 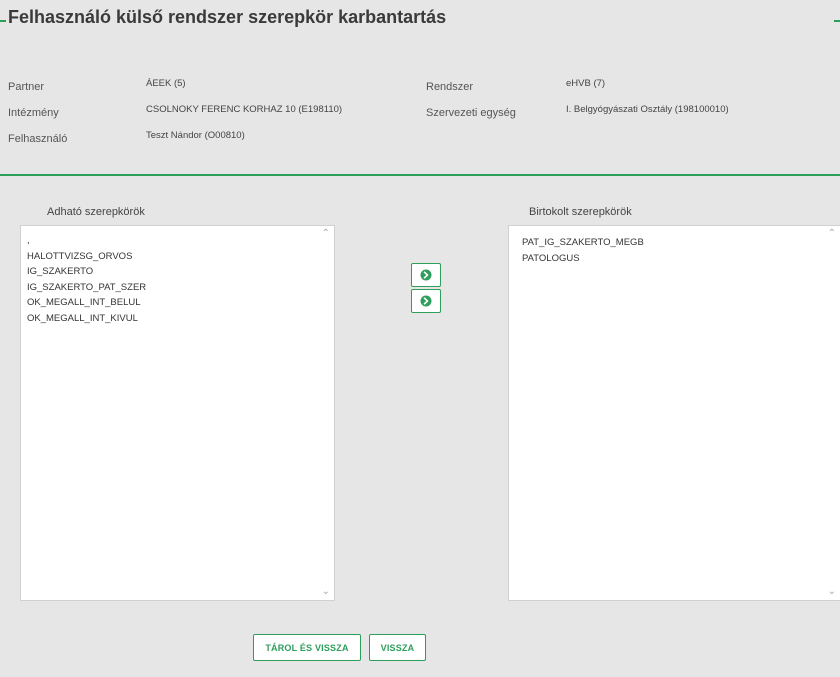 What do you see at coordinates (3, 21) in the screenshot?
I see `title-divider-left` at bounding box center [3, 21].